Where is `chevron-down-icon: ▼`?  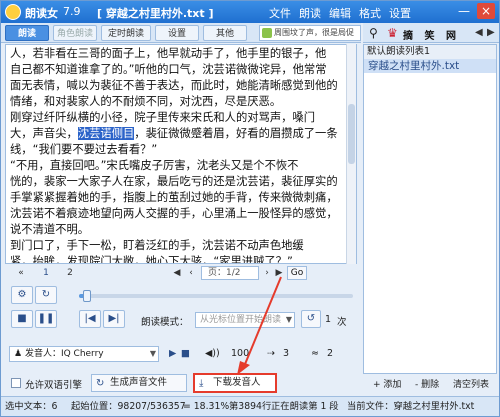
chevron-down-icon: ▼ is located at coordinates (152, 353).